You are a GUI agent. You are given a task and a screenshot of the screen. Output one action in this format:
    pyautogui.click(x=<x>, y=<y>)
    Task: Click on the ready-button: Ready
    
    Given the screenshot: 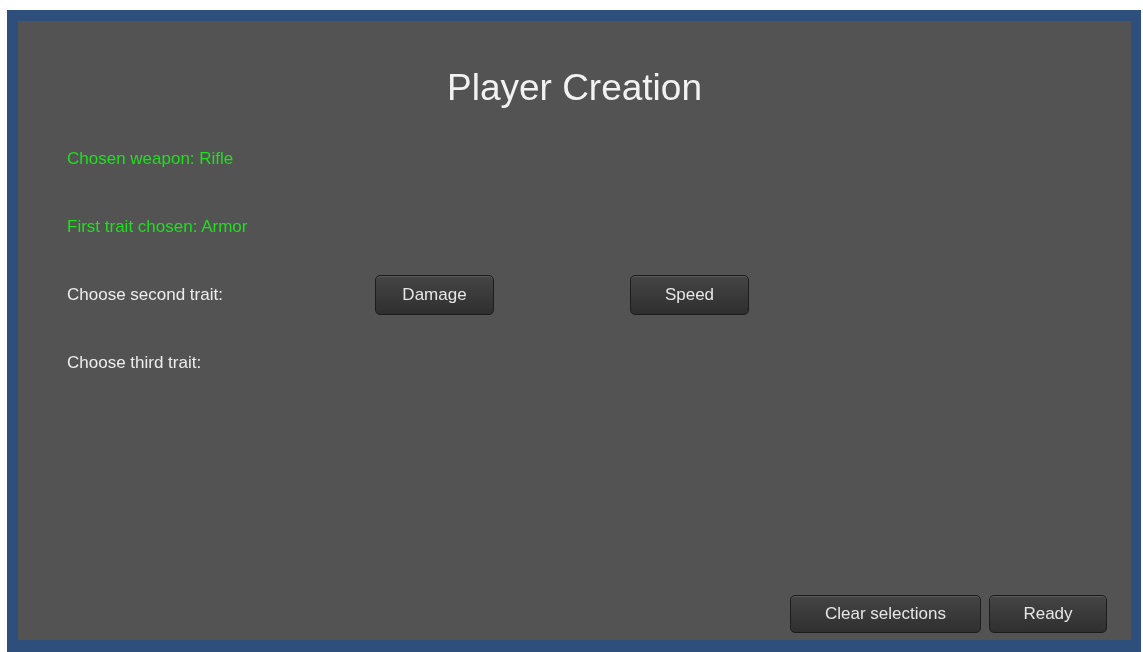 What is the action you would take?
    pyautogui.click(x=1048, y=614)
    